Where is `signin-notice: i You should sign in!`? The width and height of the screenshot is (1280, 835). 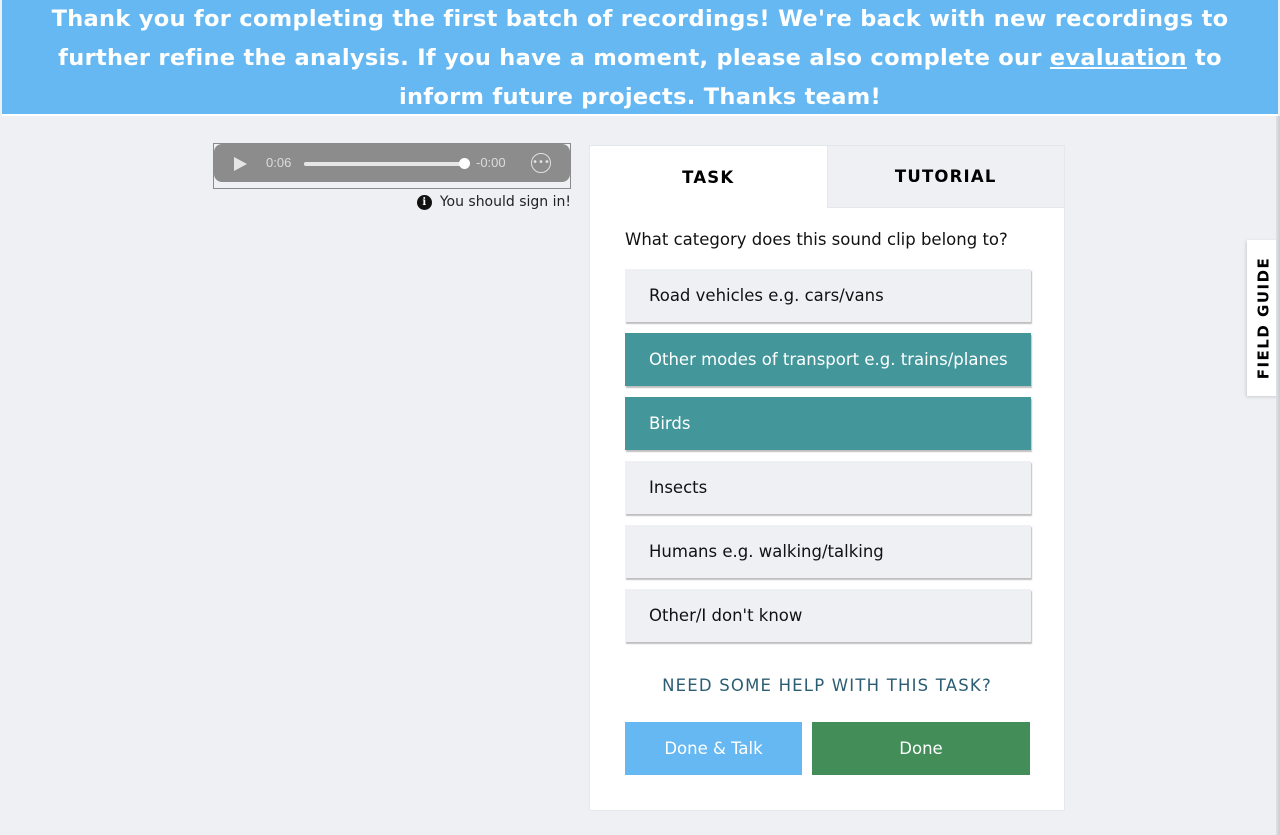
signin-notice: i You should sign in! is located at coordinates (475, 202).